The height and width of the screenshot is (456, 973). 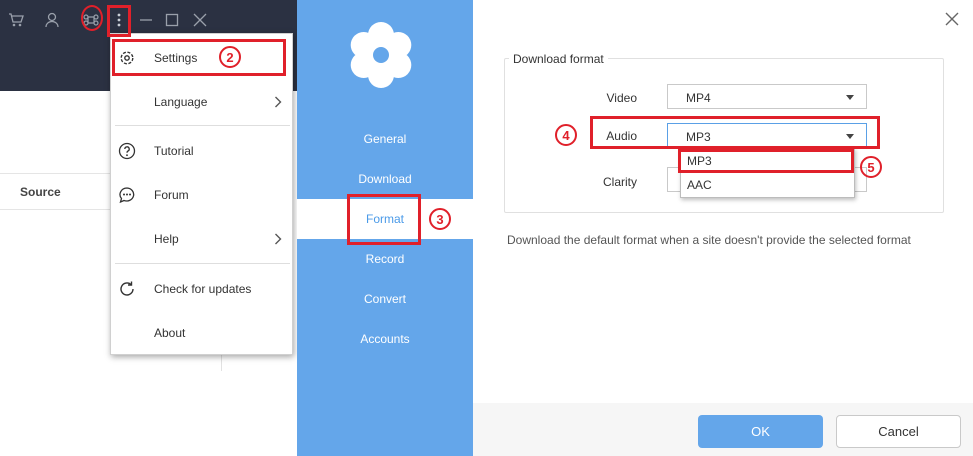 I want to click on cancel-button: Cancel, so click(x=898, y=431).